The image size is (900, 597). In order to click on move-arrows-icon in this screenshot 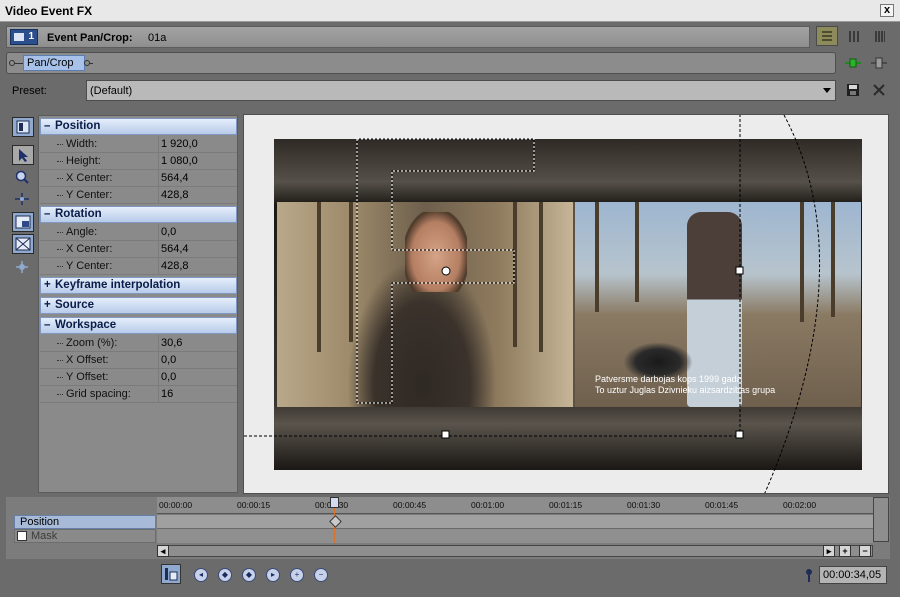, I will do `click(22, 199)`.